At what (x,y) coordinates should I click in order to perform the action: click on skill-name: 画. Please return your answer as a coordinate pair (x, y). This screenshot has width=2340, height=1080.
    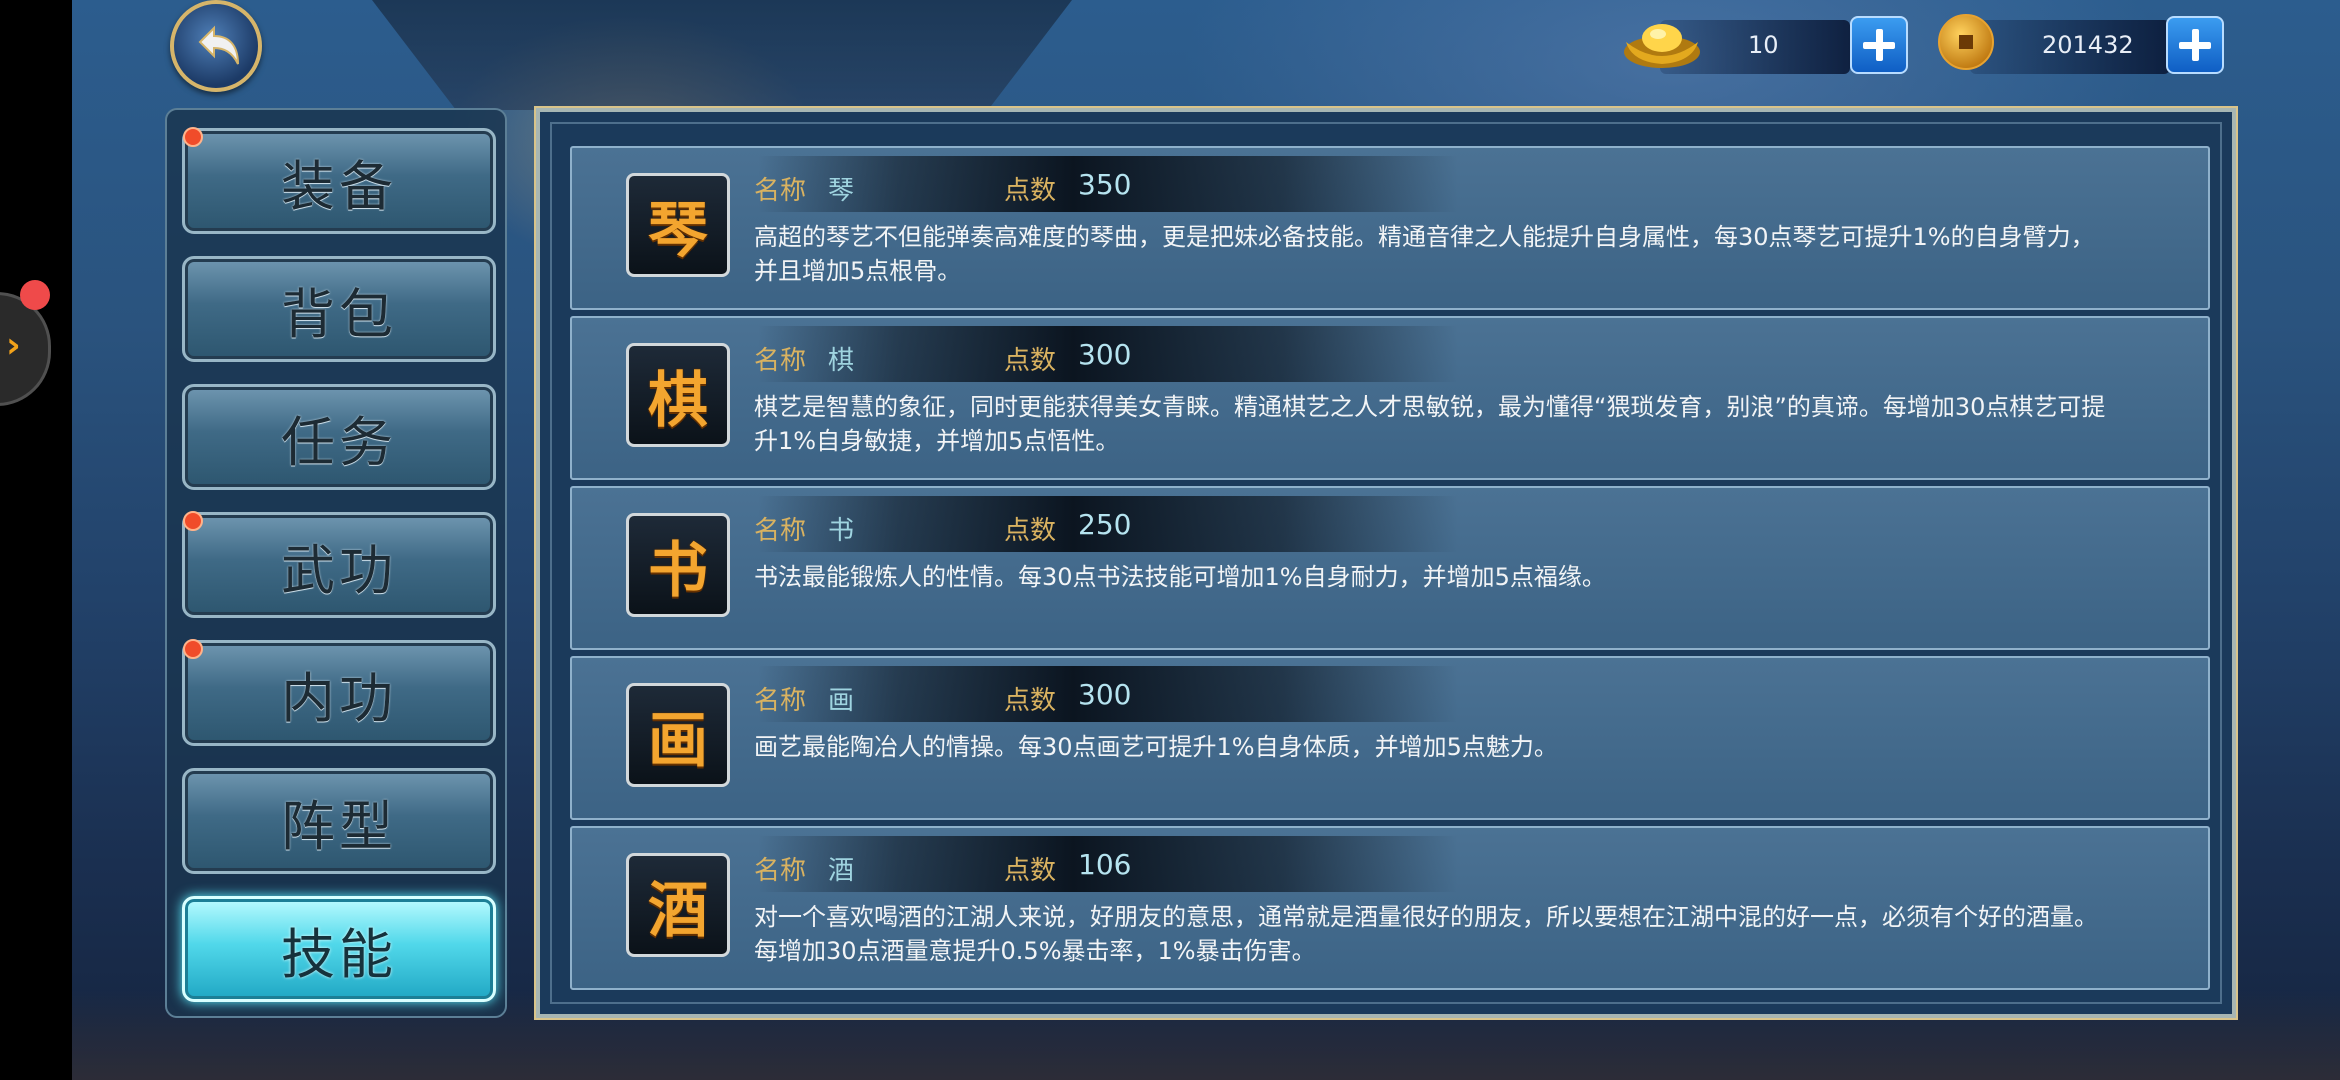
    Looking at the image, I should click on (841, 701).